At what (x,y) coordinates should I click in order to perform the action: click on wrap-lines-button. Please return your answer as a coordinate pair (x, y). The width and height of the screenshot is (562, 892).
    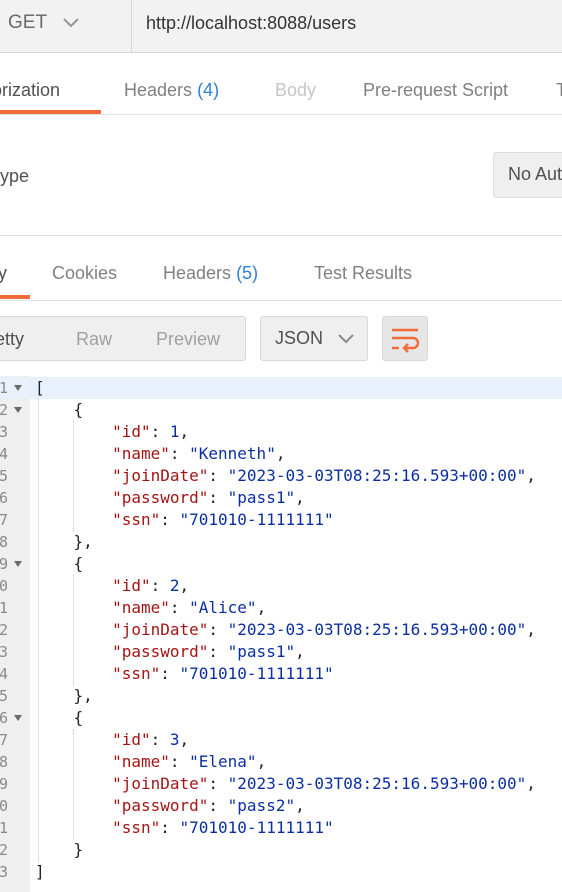
    Looking at the image, I should click on (405, 338).